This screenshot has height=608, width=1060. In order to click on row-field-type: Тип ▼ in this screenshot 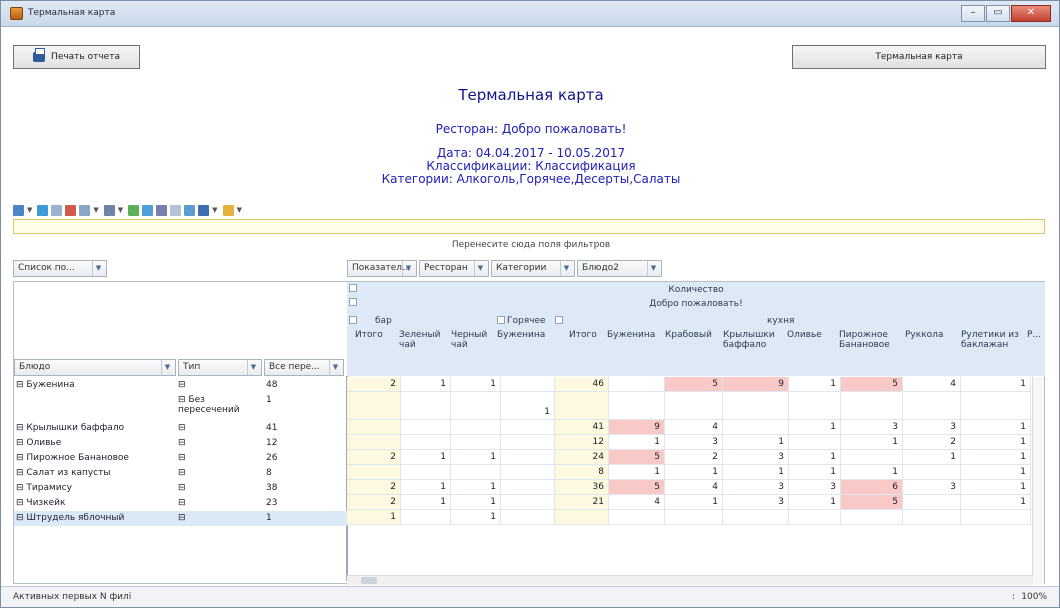, I will do `click(220, 367)`.